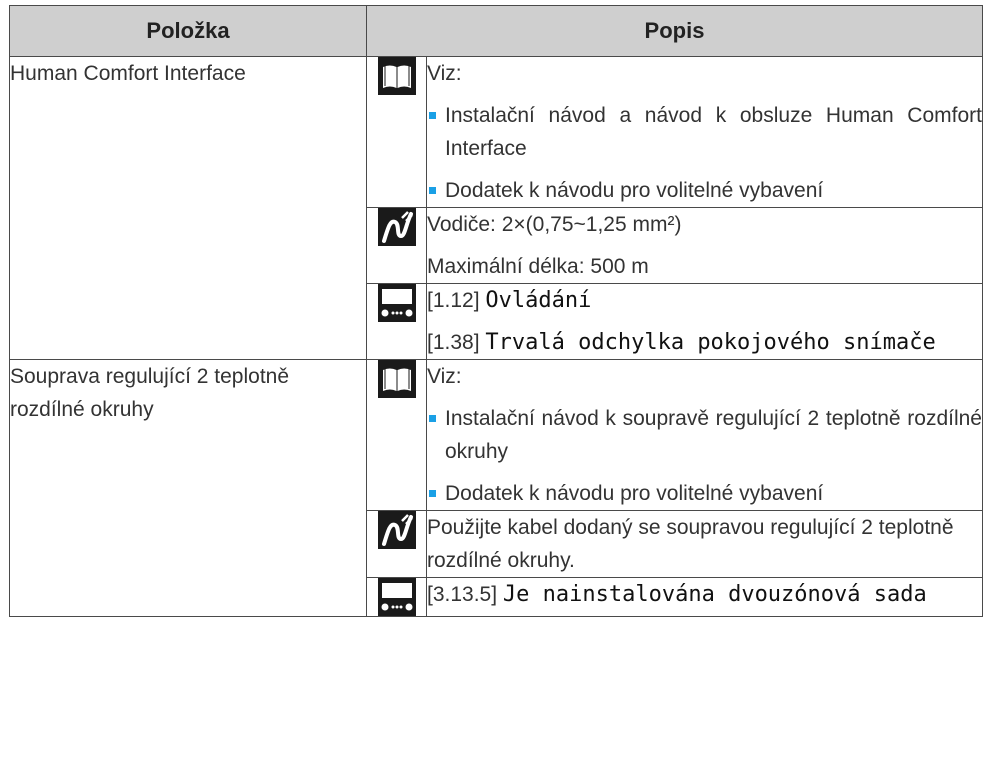 Image resolution: width=996 pixels, height=784 pixels. What do you see at coordinates (714, 594) in the screenshot?
I see `setting-name: Je nainstalována dvouzónová sada` at bounding box center [714, 594].